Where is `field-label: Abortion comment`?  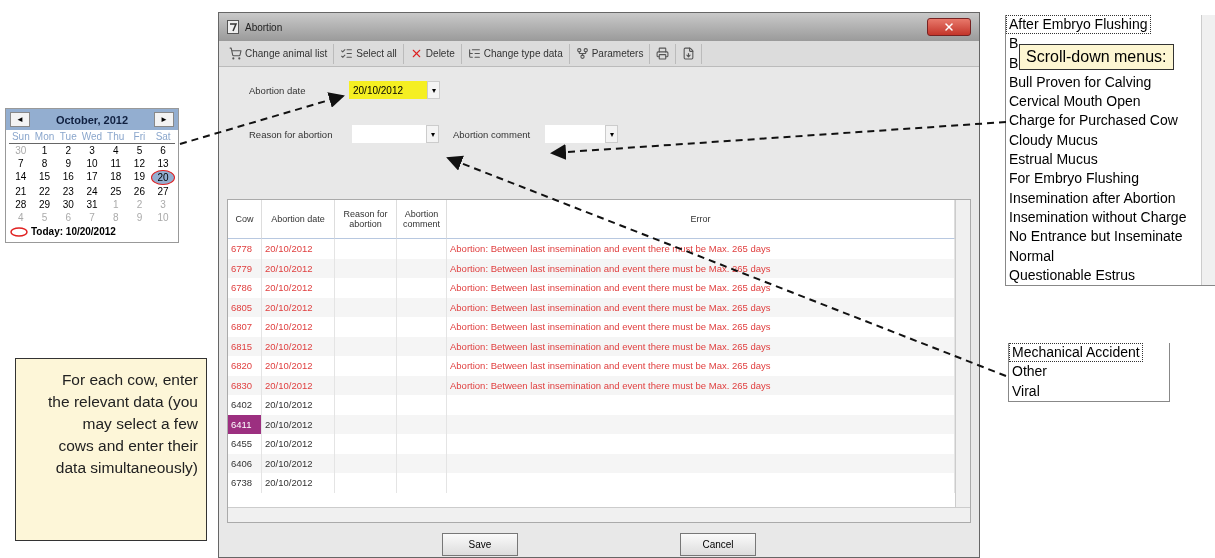
field-label: Abortion comment is located at coordinates (492, 134).